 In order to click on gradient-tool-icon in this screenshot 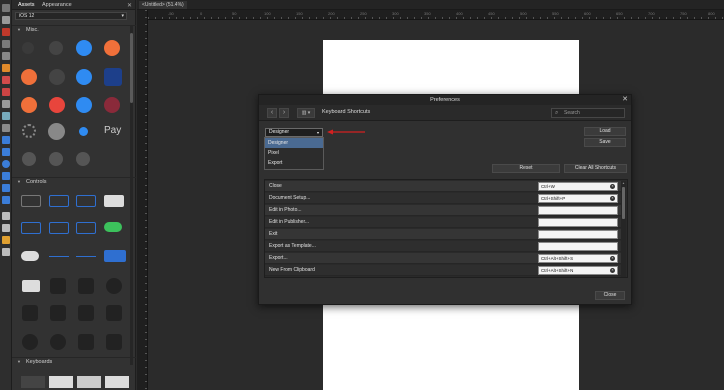, I will do `click(6, 80)`.